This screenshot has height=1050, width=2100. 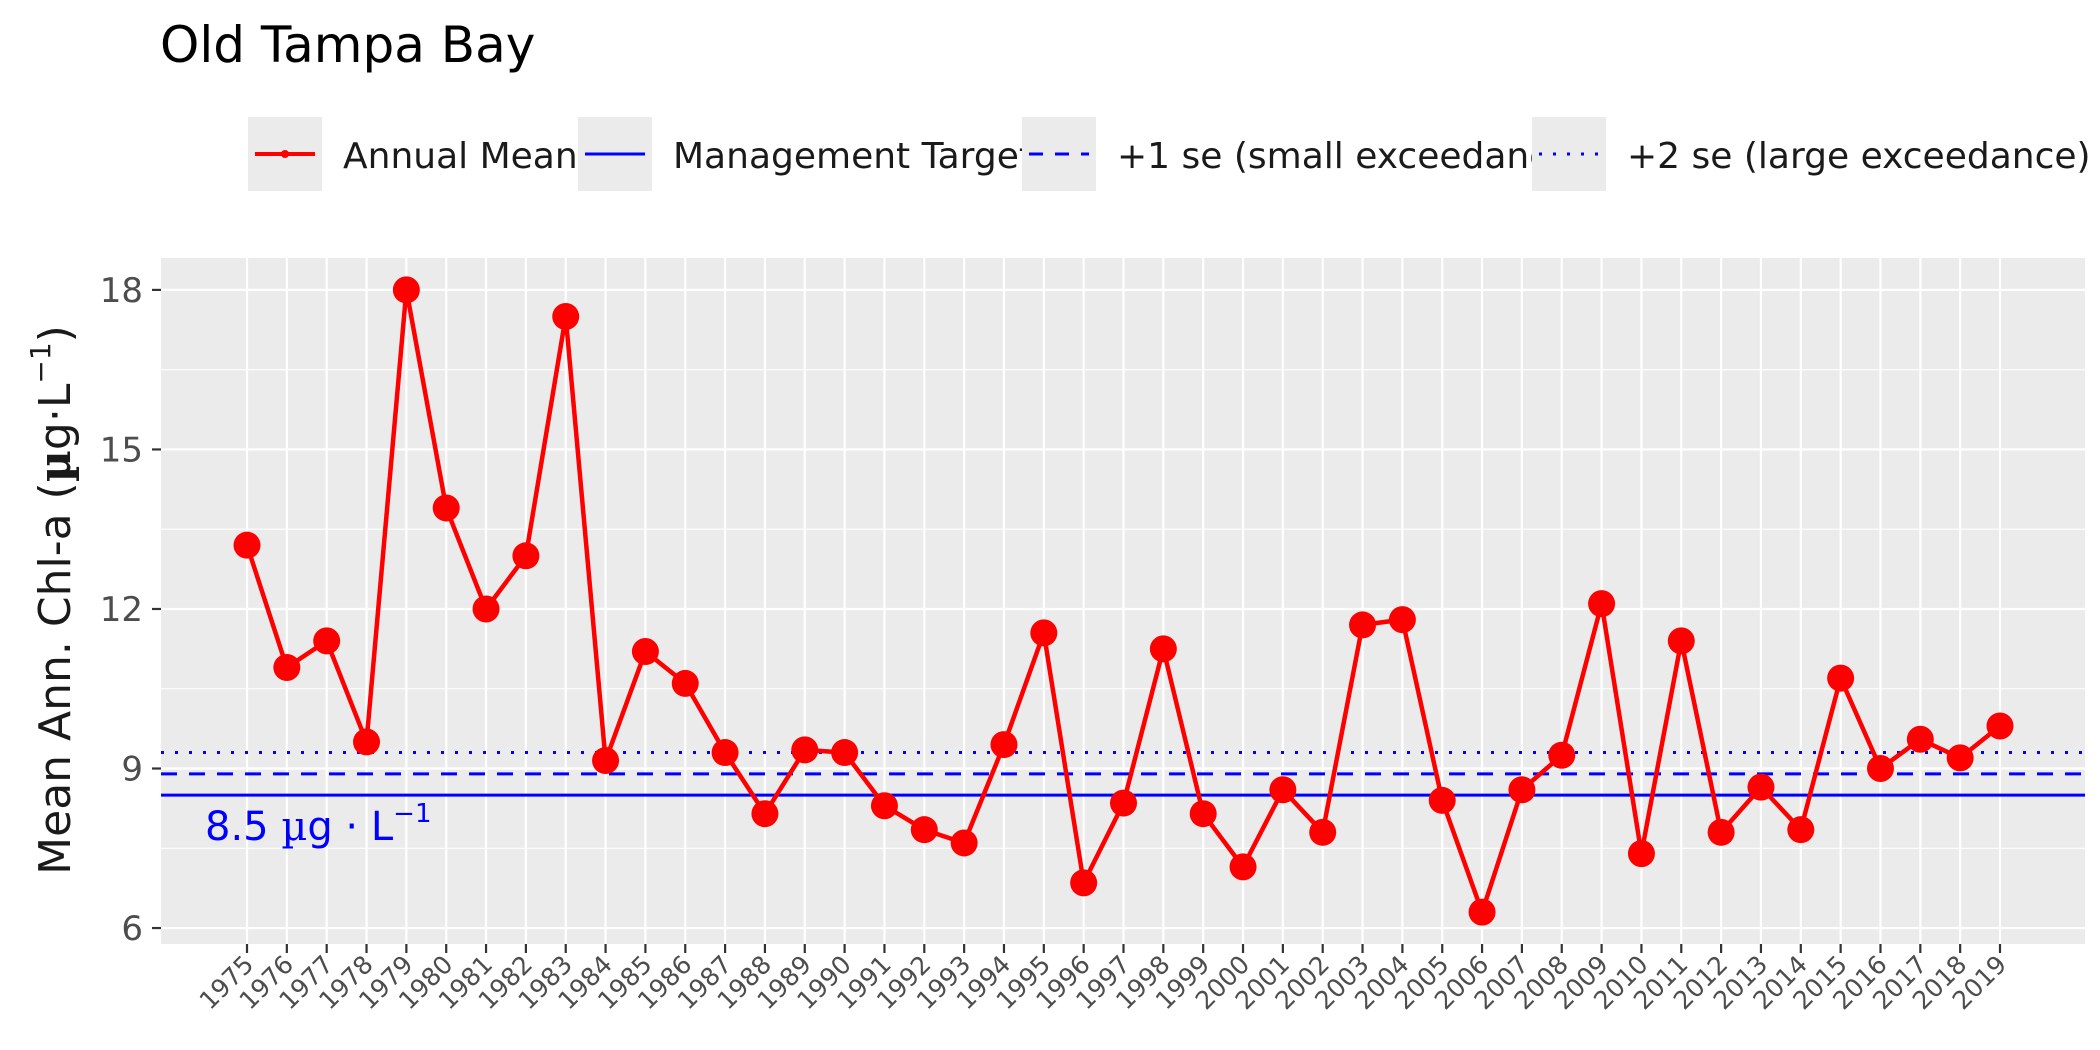 What do you see at coordinates (1203, 814) in the screenshot?
I see `annual-mean-point-1999` at bounding box center [1203, 814].